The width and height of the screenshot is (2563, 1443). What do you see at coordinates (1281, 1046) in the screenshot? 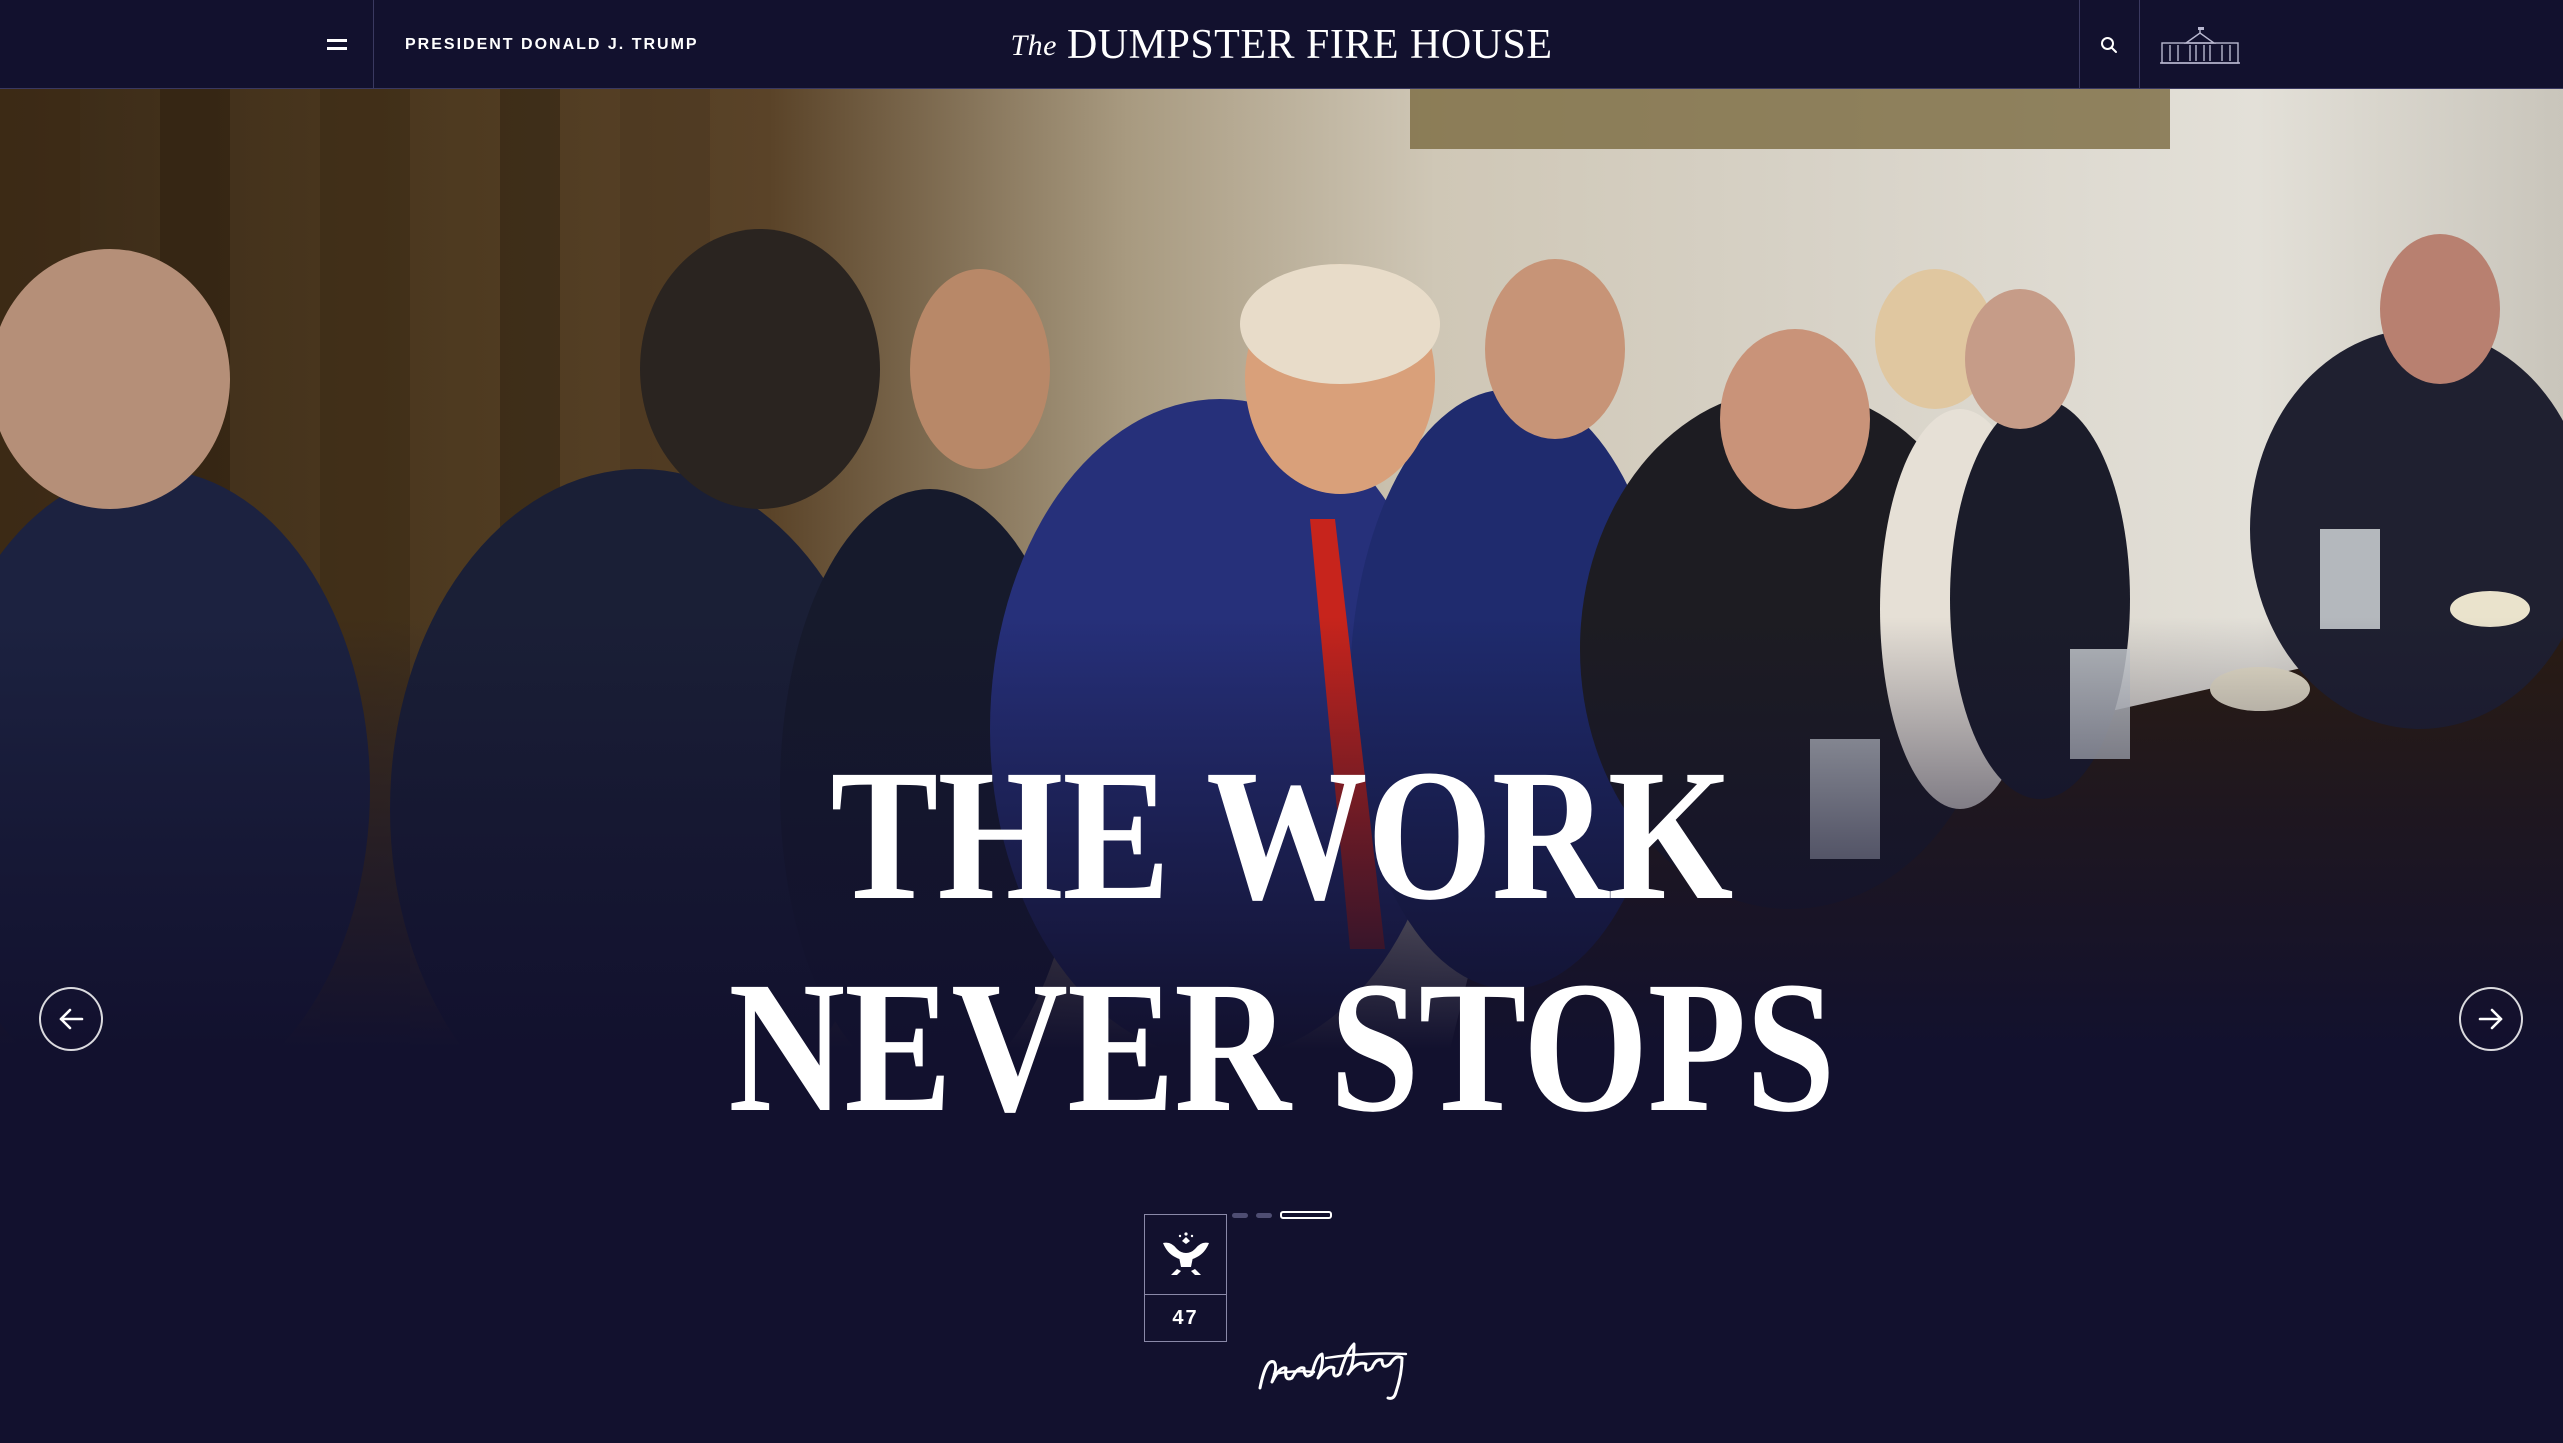
I see `hero-headline-line2: NEVER STOPS` at bounding box center [1281, 1046].